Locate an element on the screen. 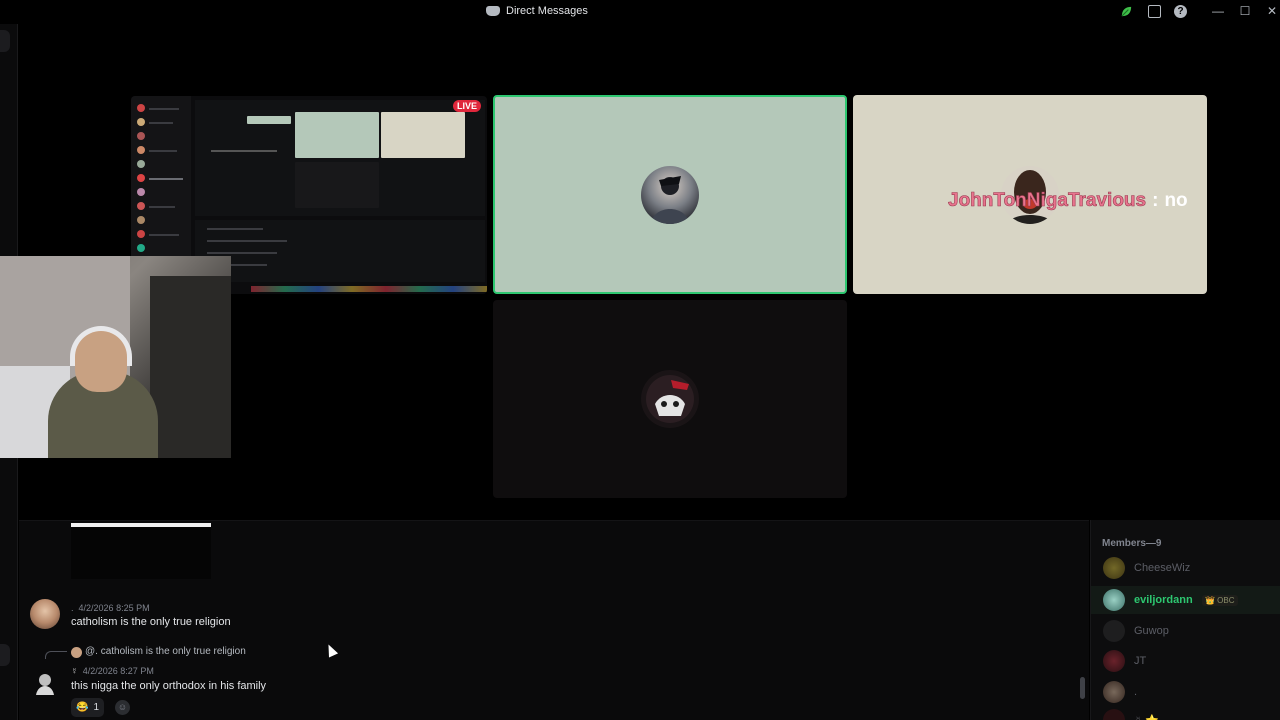 This screenshot has width=1280, height=720. streamer-webcam is located at coordinates (115, 357).